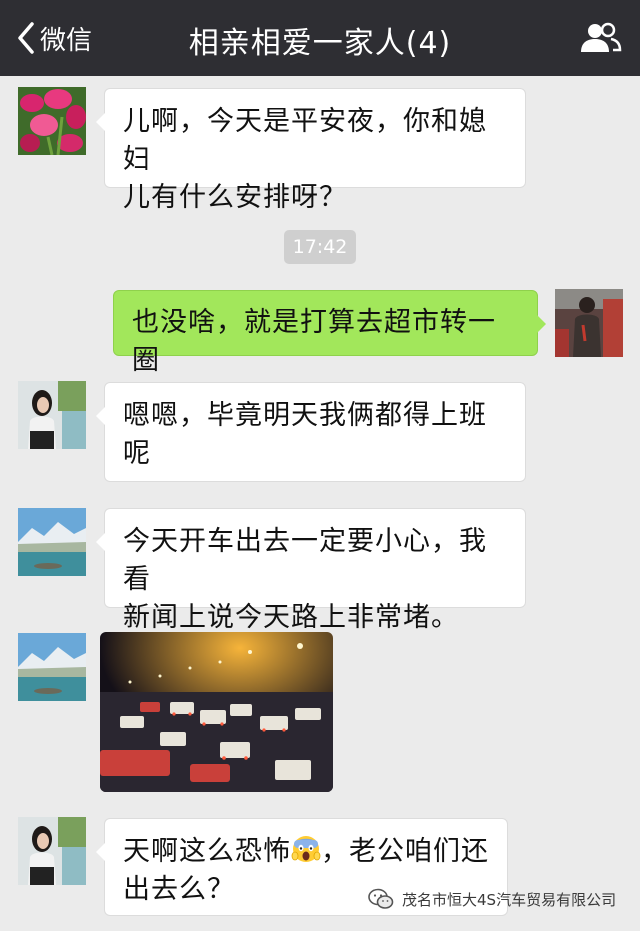  Describe the element at coordinates (381, 898) in the screenshot. I see `wechat-logo-icon` at that location.